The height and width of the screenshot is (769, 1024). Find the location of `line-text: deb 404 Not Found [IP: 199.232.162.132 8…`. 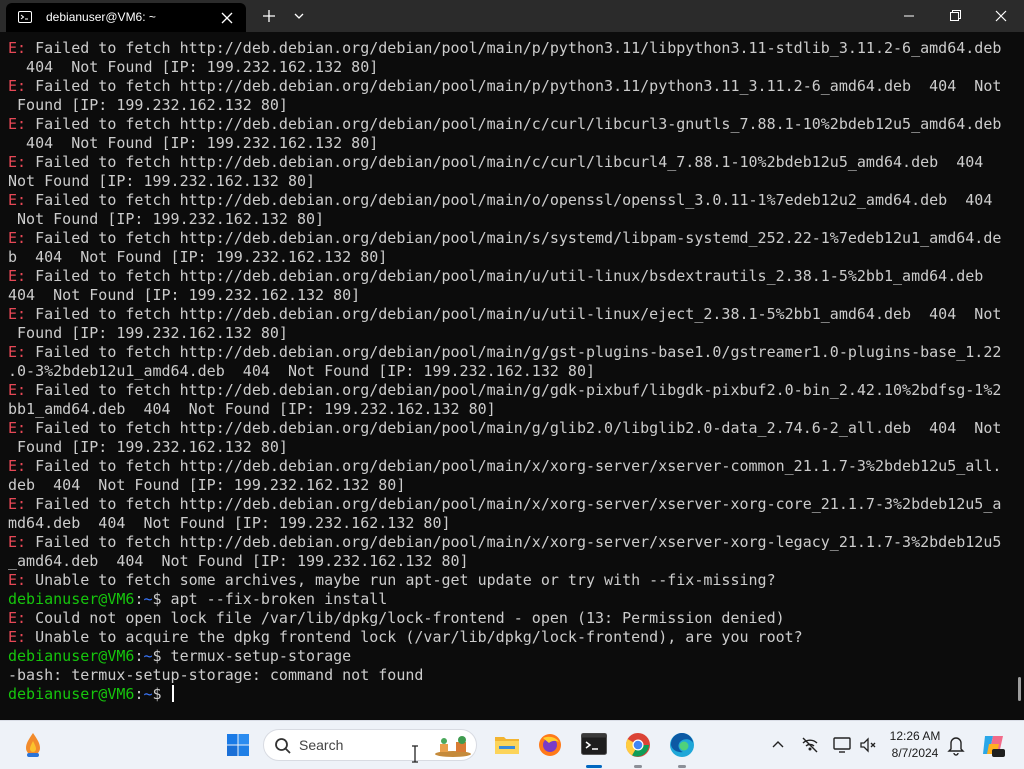

line-text: deb 404 Not Found [IP: 199.232.162.132 8… is located at coordinates (207, 485).